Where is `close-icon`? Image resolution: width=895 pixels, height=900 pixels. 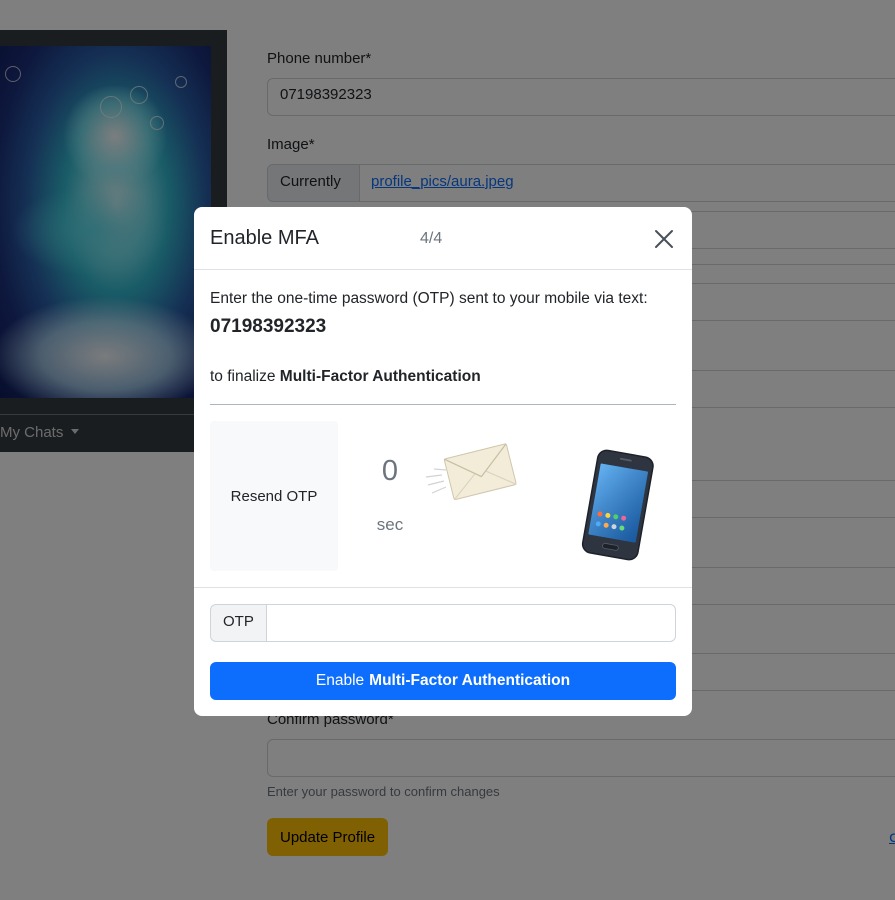
close-icon is located at coordinates (664, 239).